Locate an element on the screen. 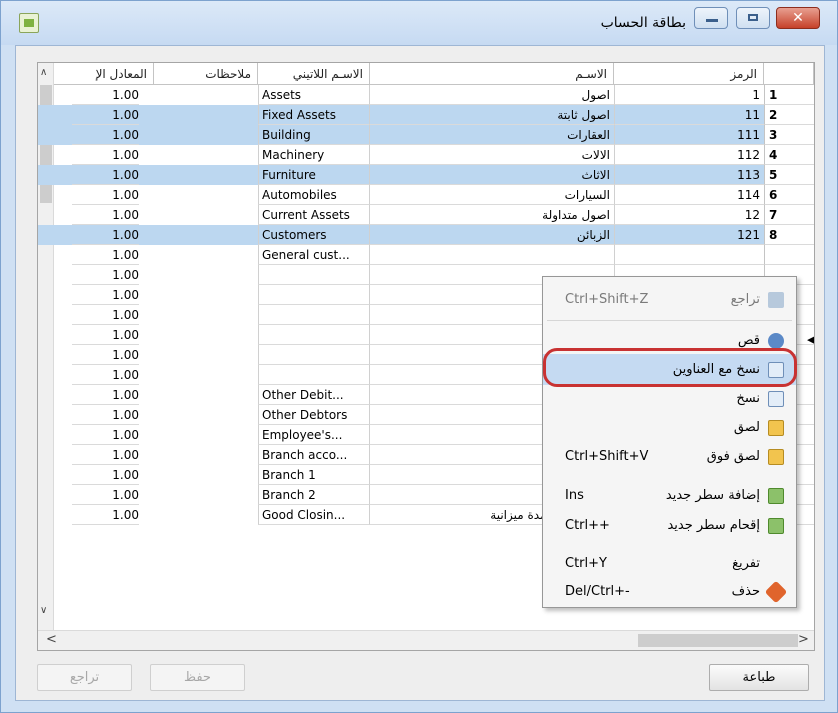 The width and height of the screenshot is (838, 713). cell-code: 114 is located at coordinates (689, 195).